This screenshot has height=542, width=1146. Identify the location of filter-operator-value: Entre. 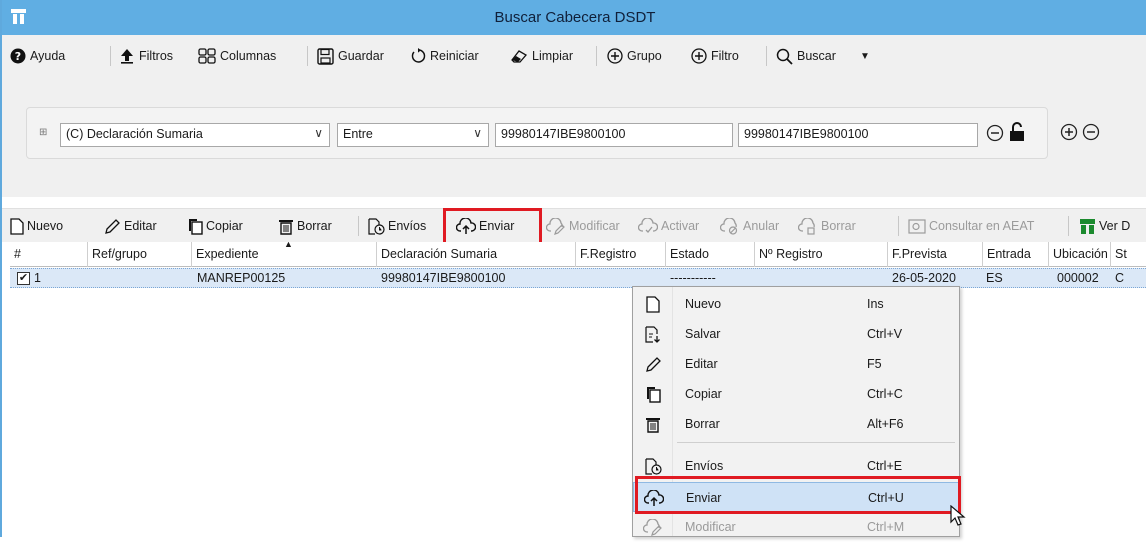
(358, 134).